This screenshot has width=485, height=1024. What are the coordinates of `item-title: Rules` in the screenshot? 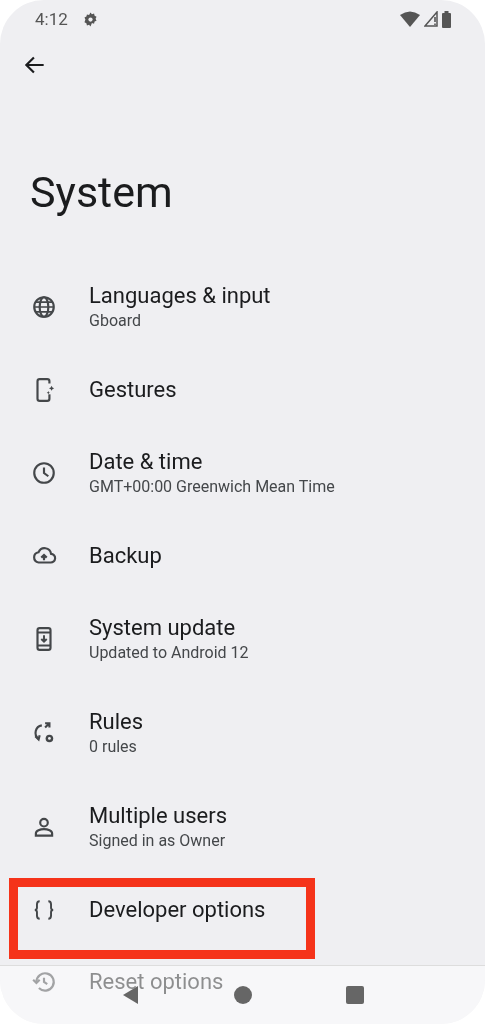 It's located at (116, 722).